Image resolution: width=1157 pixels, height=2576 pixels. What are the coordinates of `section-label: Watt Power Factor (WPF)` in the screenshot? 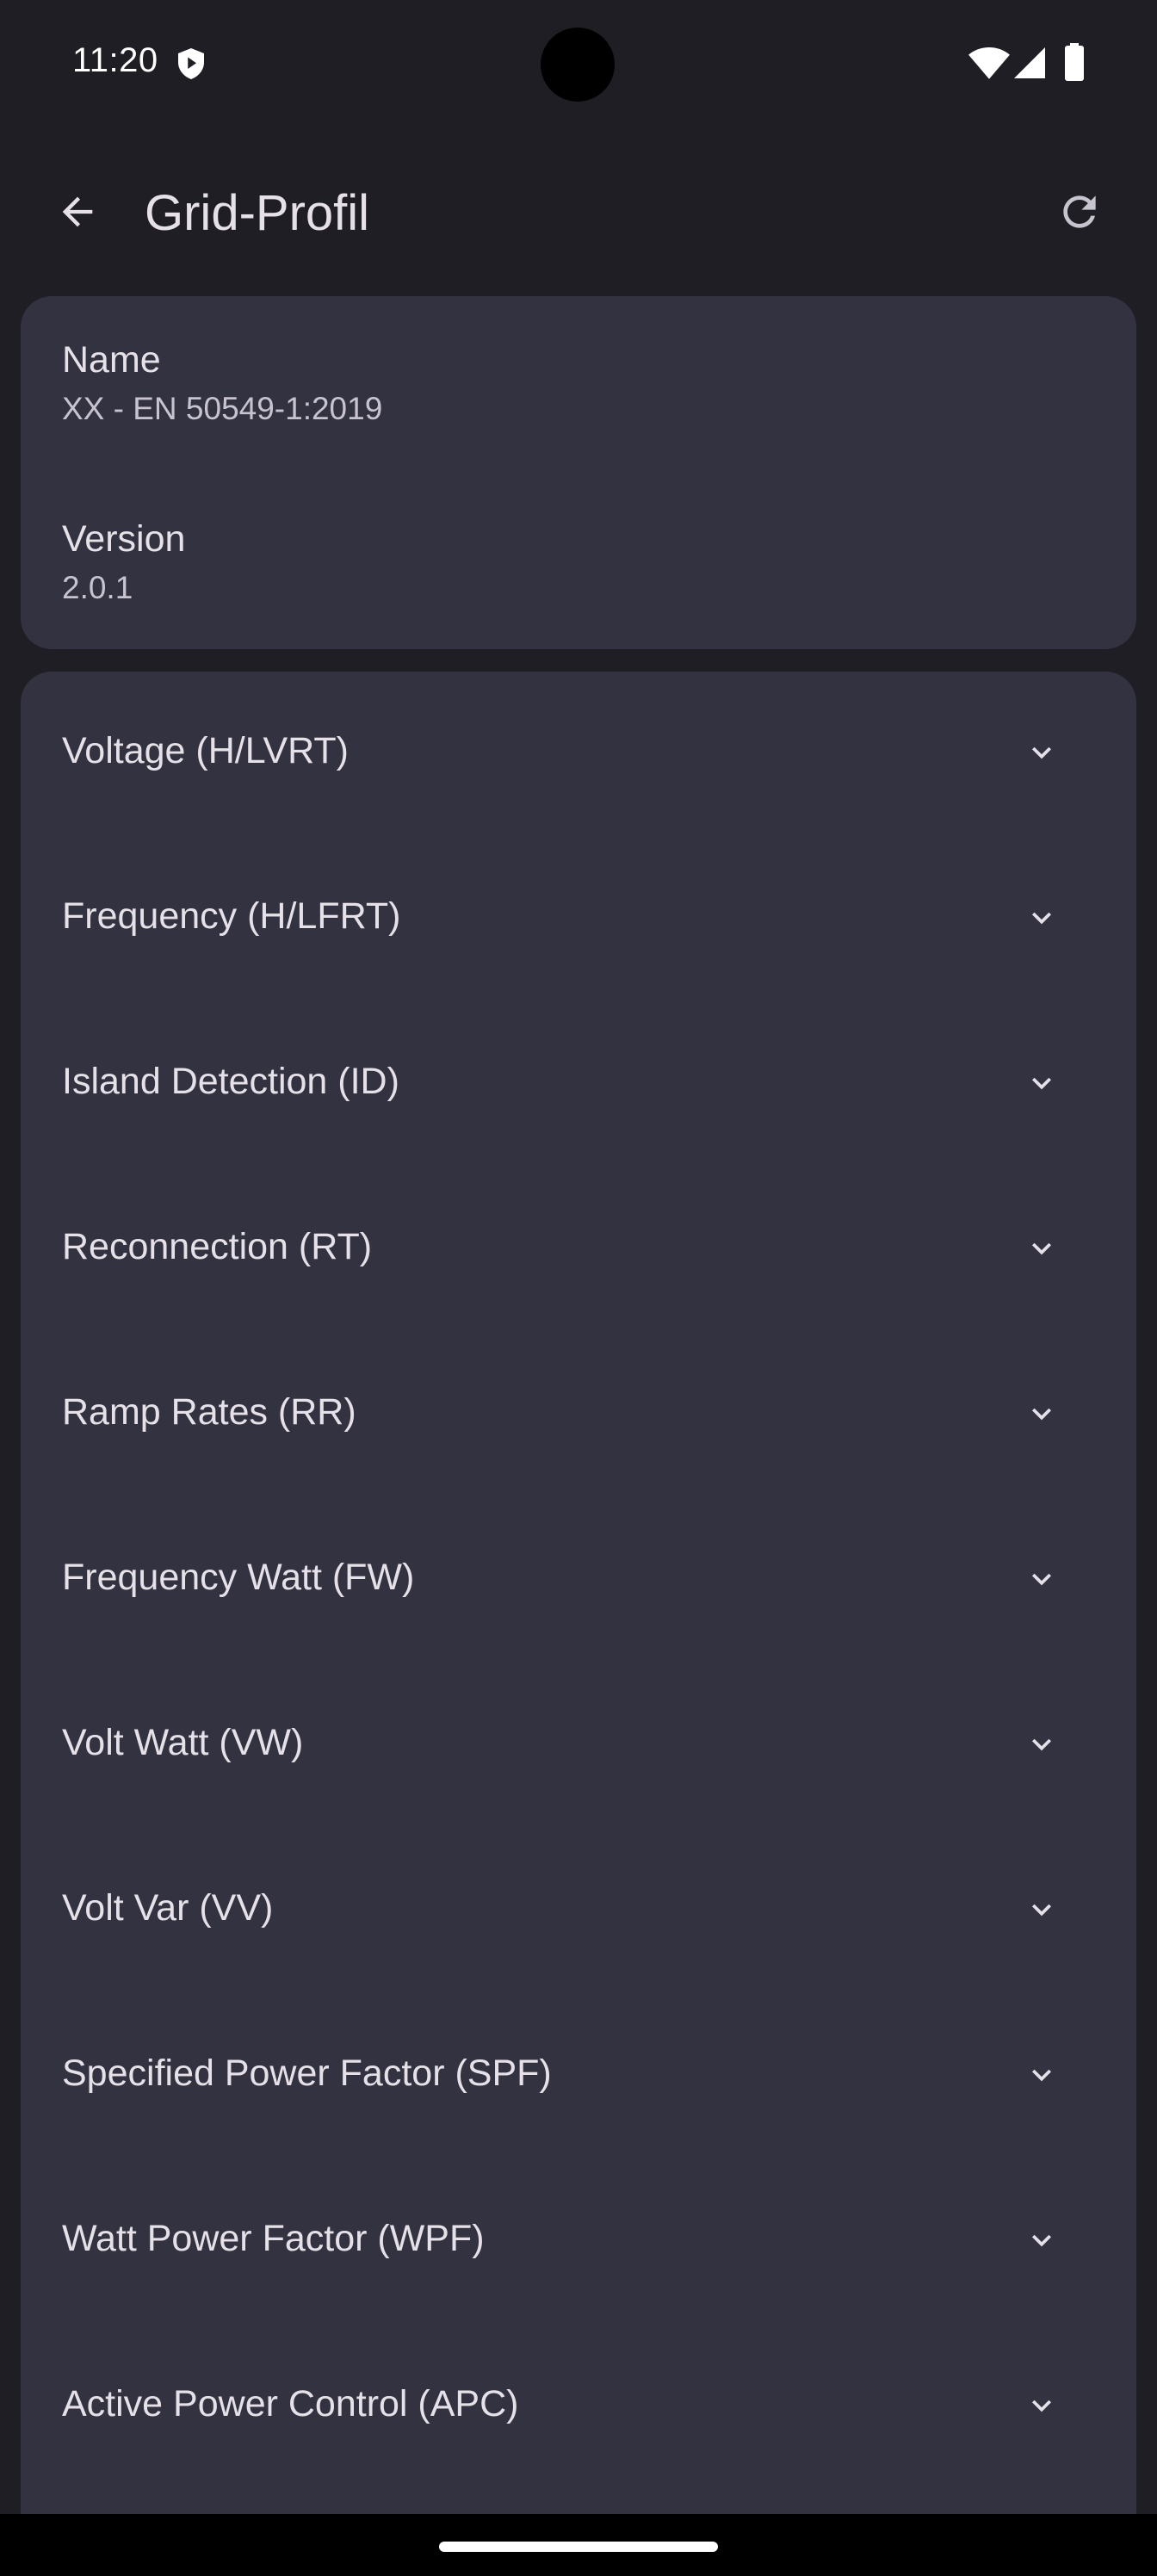 It's located at (273, 2239).